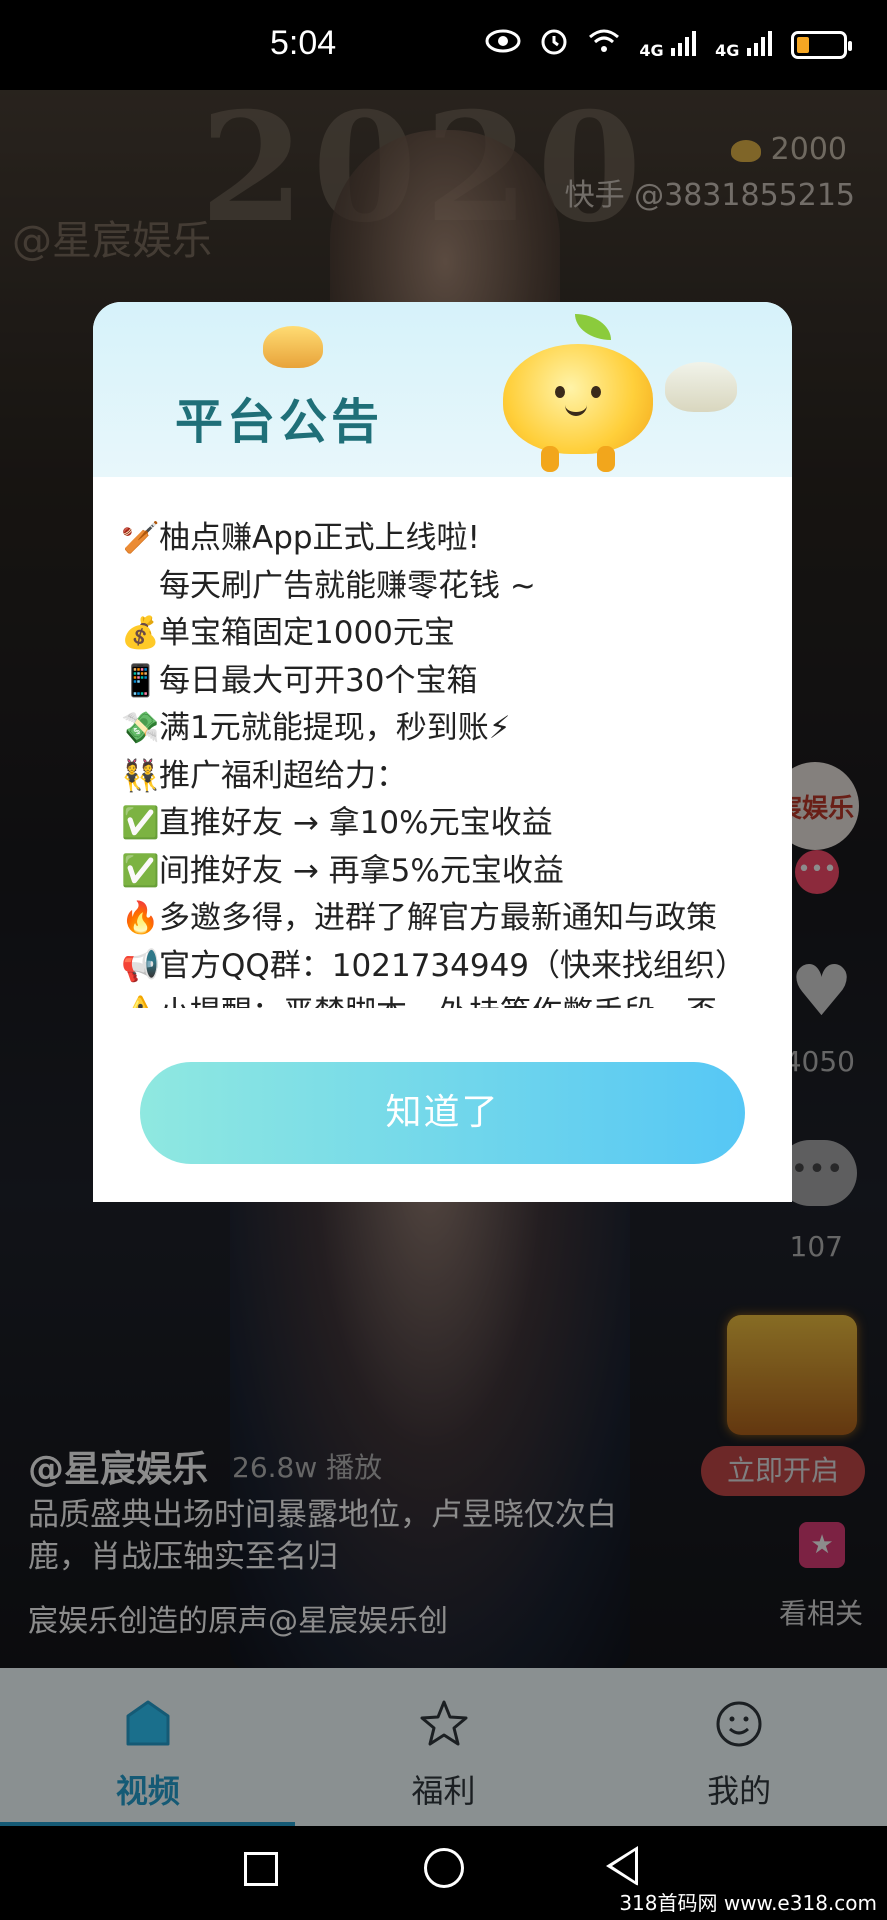 The image size is (887, 1920). What do you see at coordinates (503, 44) in the screenshot?
I see `eye-icon` at bounding box center [503, 44].